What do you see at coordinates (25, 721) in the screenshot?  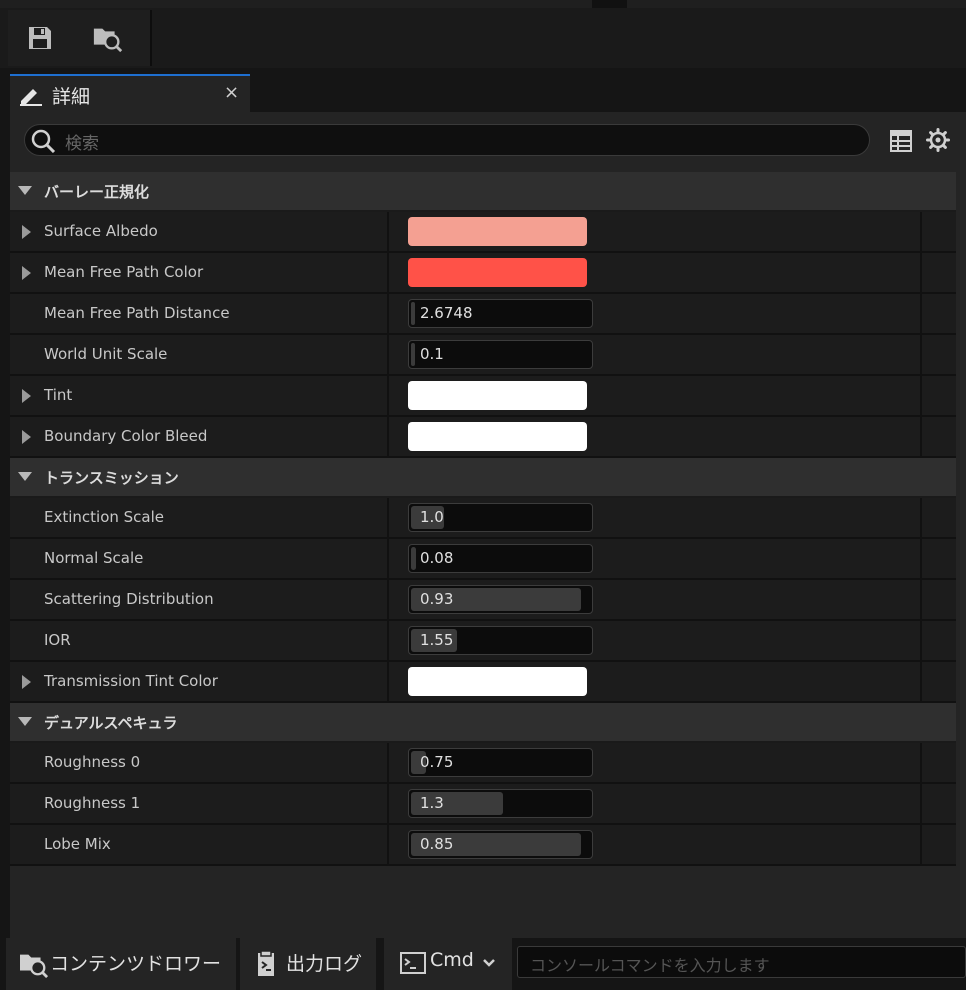 I see `collapse-arrow-icon` at bounding box center [25, 721].